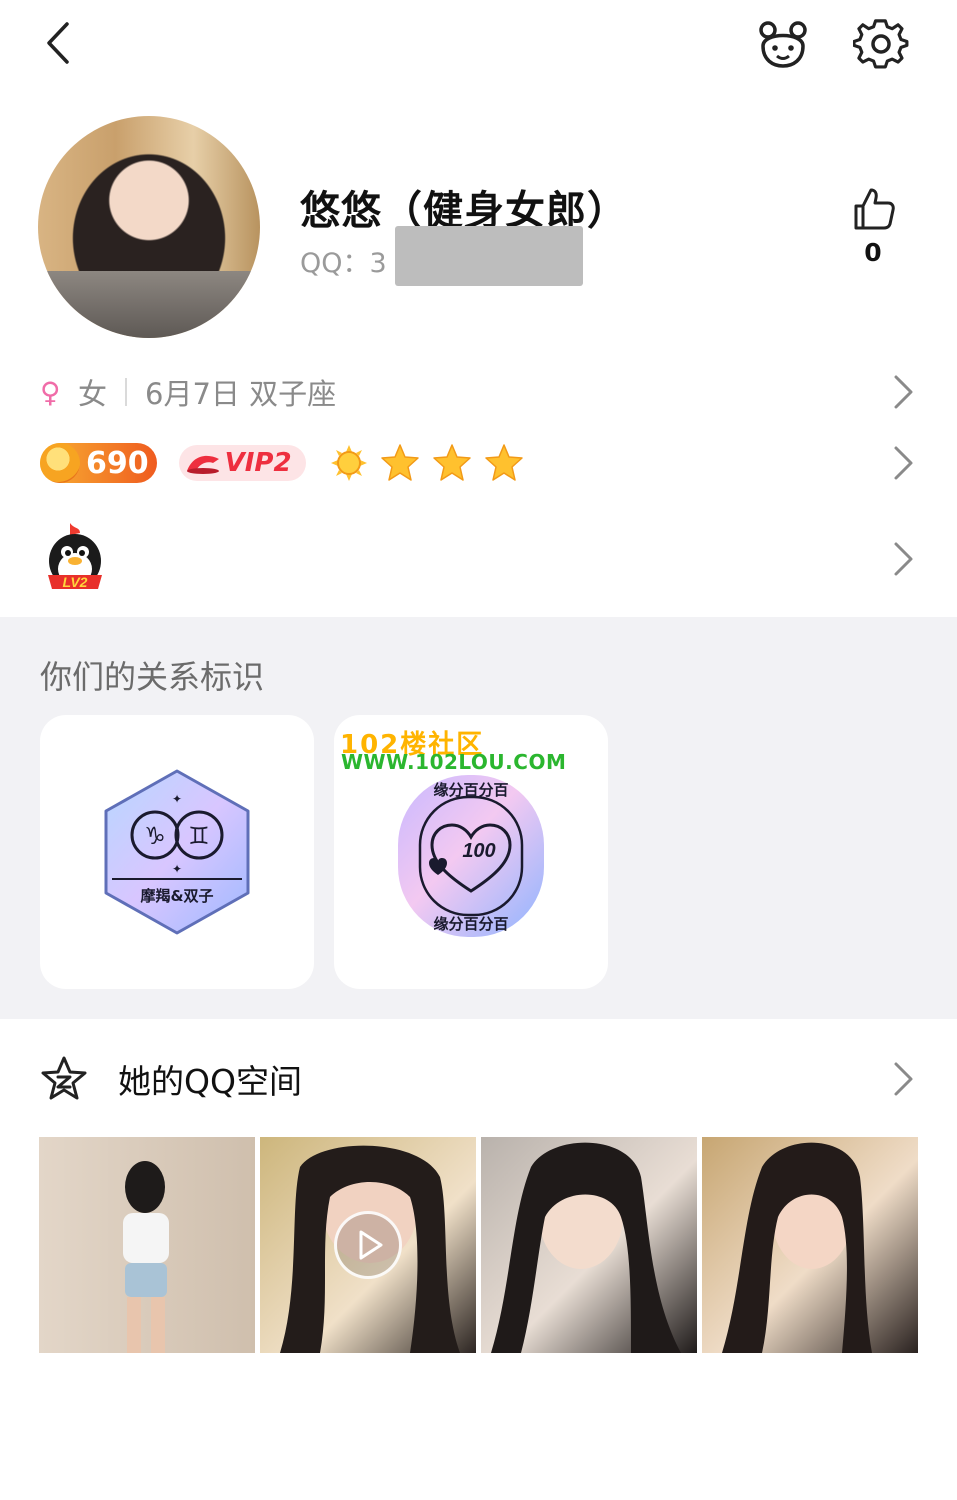  Describe the element at coordinates (149, 304) in the screenshot. I see `avatar-photo-detail` at that location.